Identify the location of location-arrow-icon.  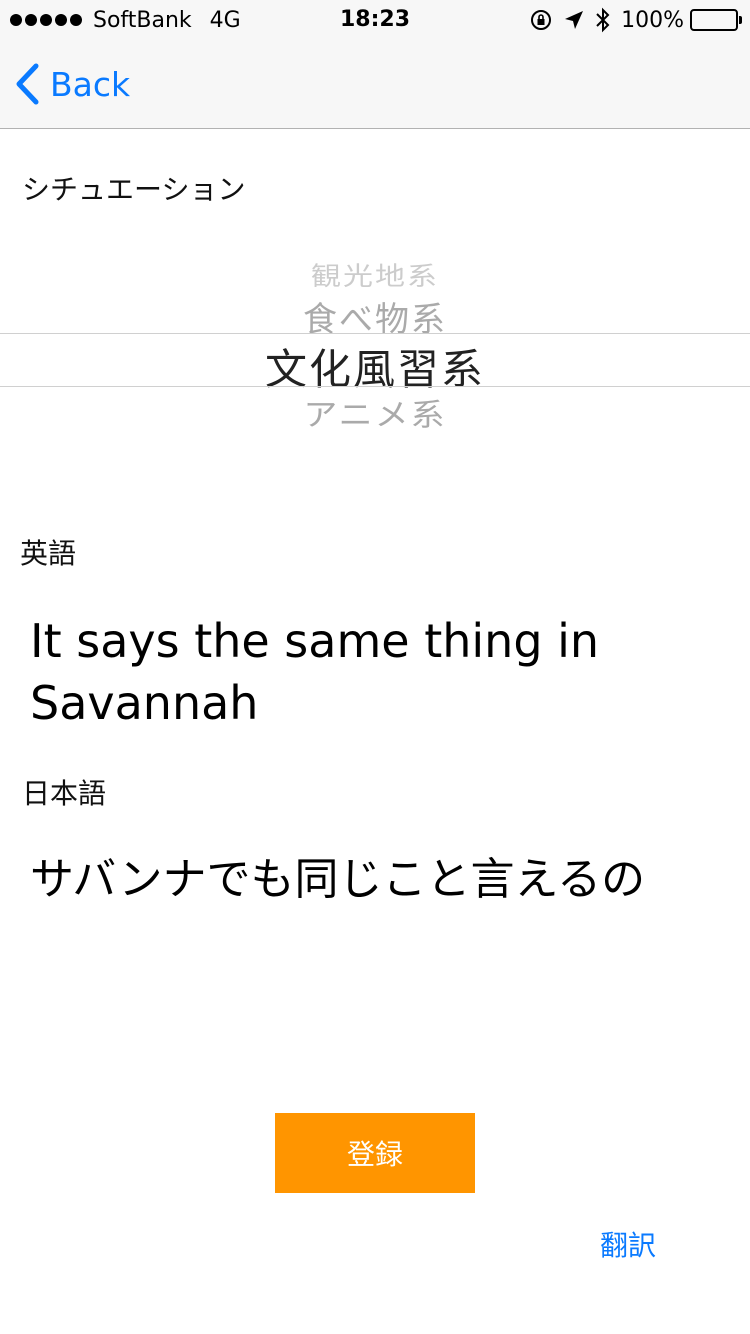
(574, 20).